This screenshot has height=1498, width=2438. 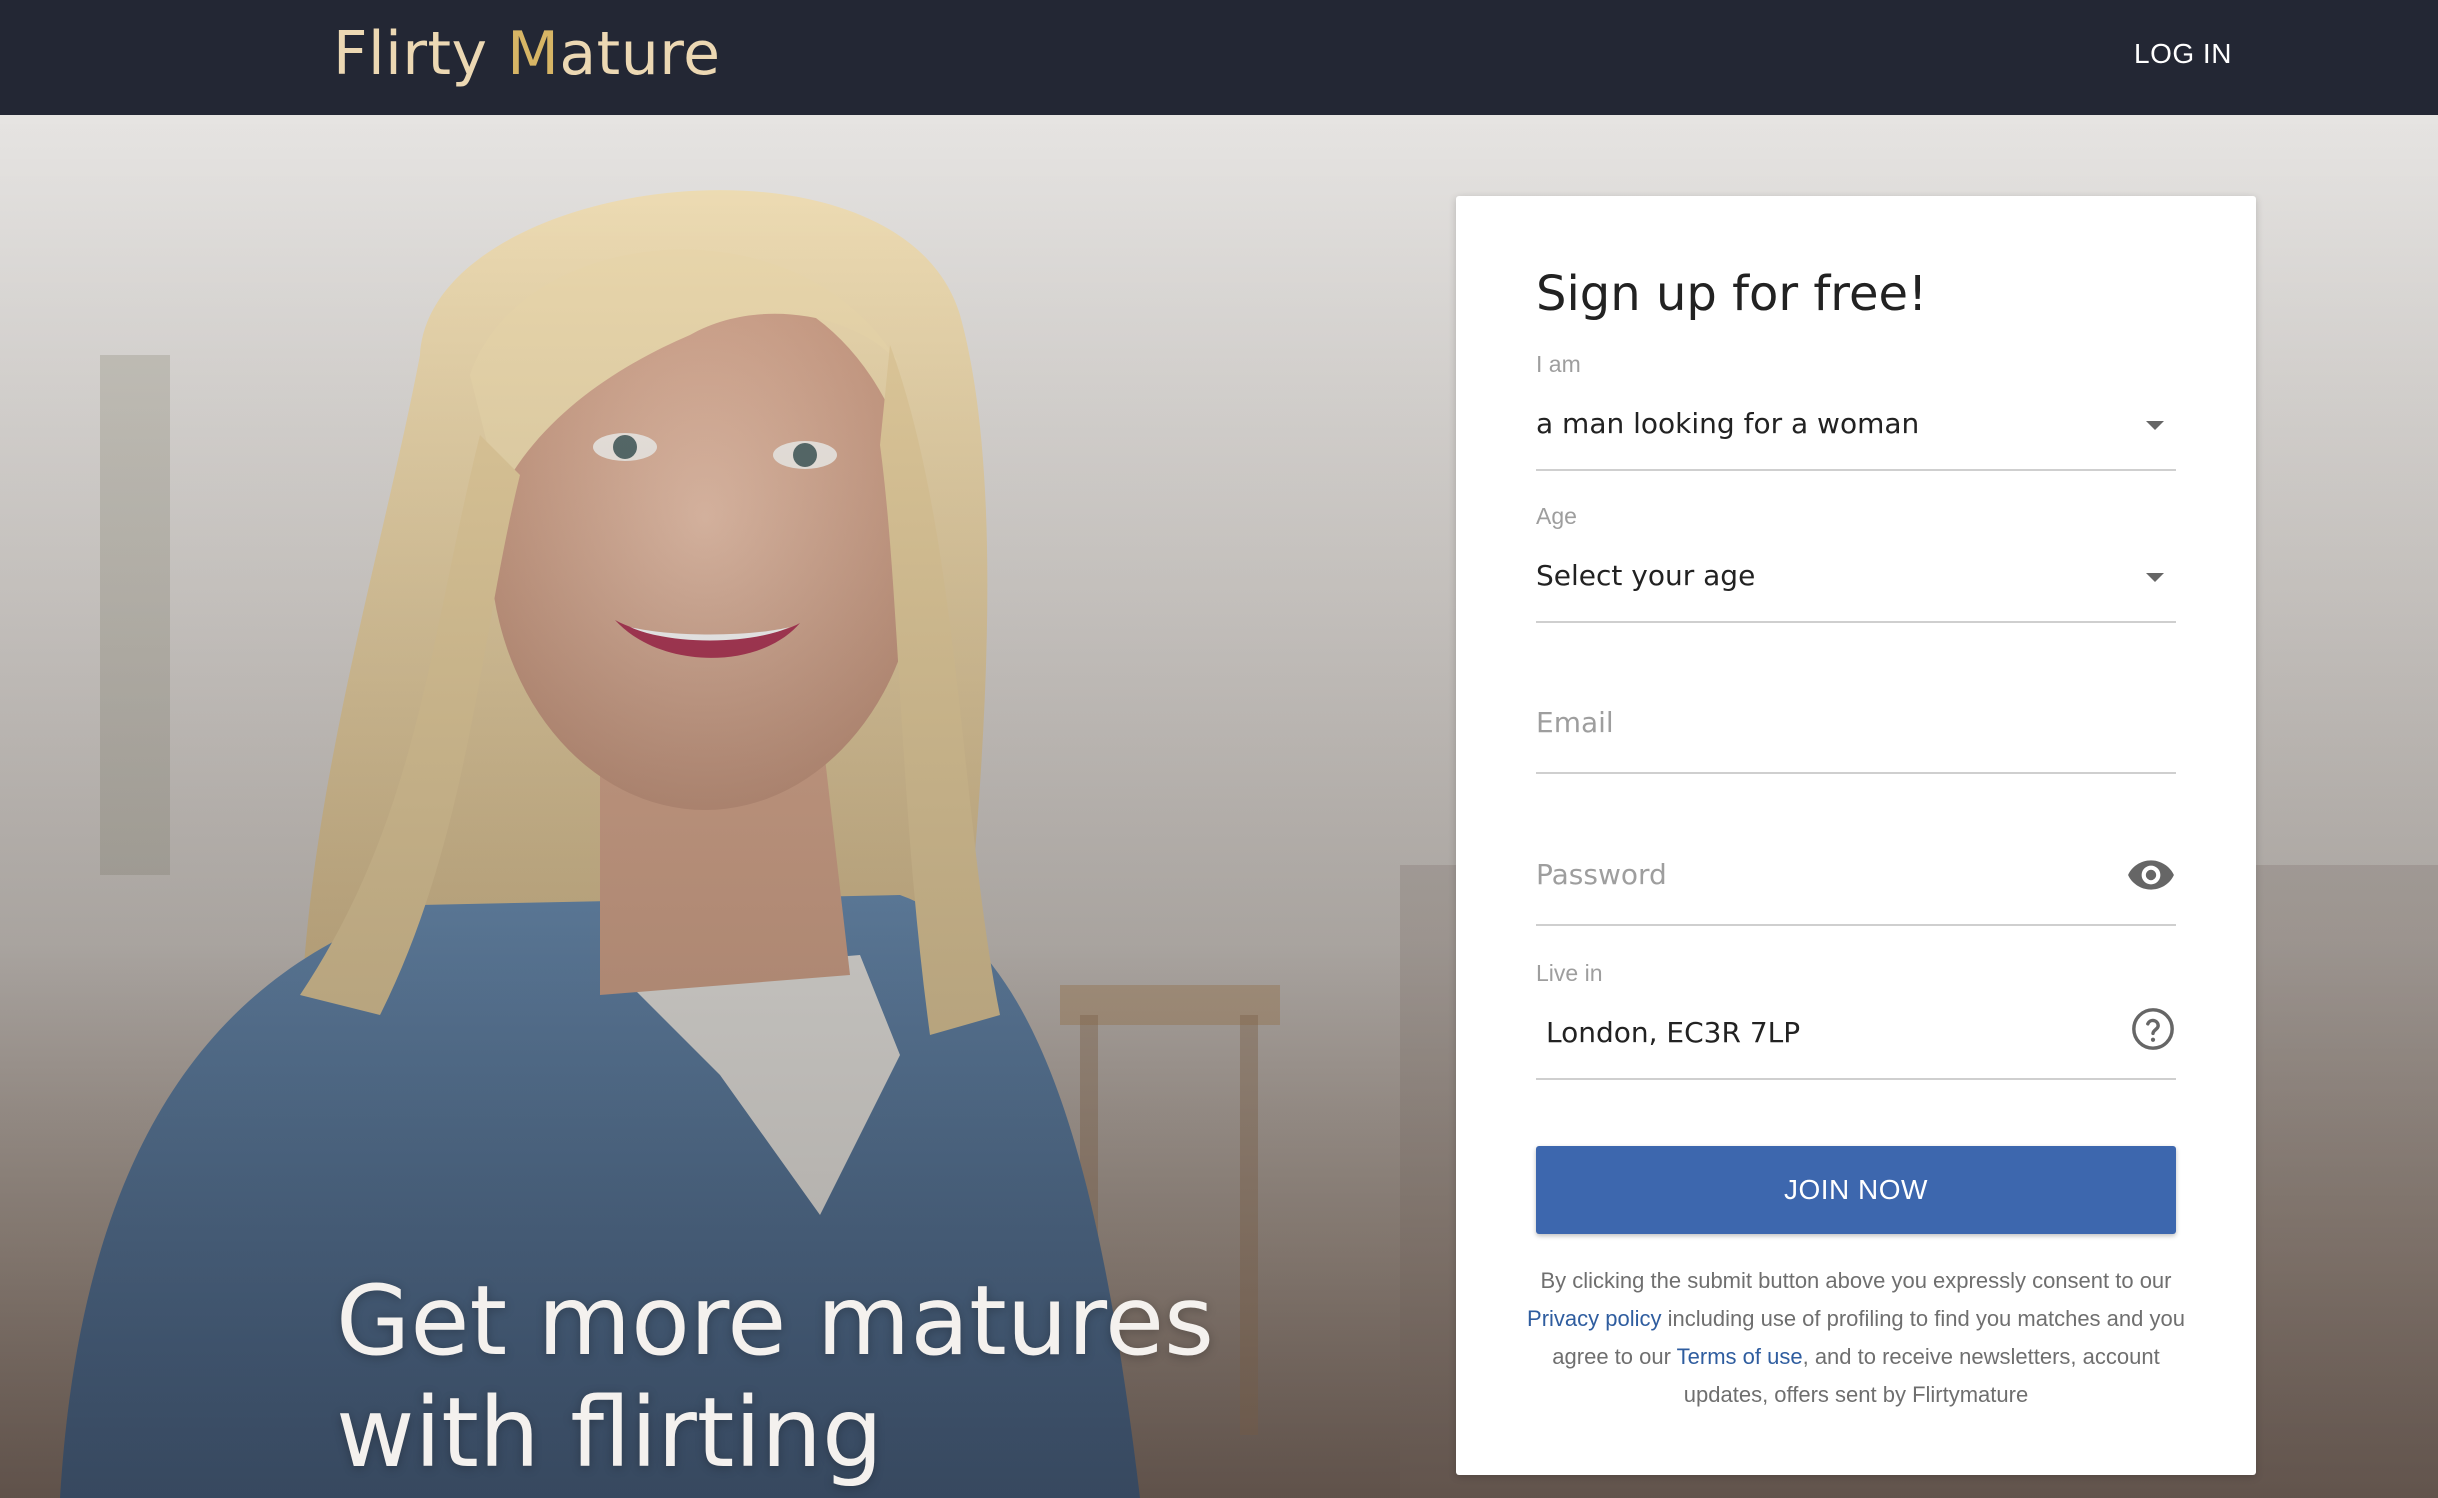 I want to click on headline-line-1: Get more matures, so click(x=775, y=1321).